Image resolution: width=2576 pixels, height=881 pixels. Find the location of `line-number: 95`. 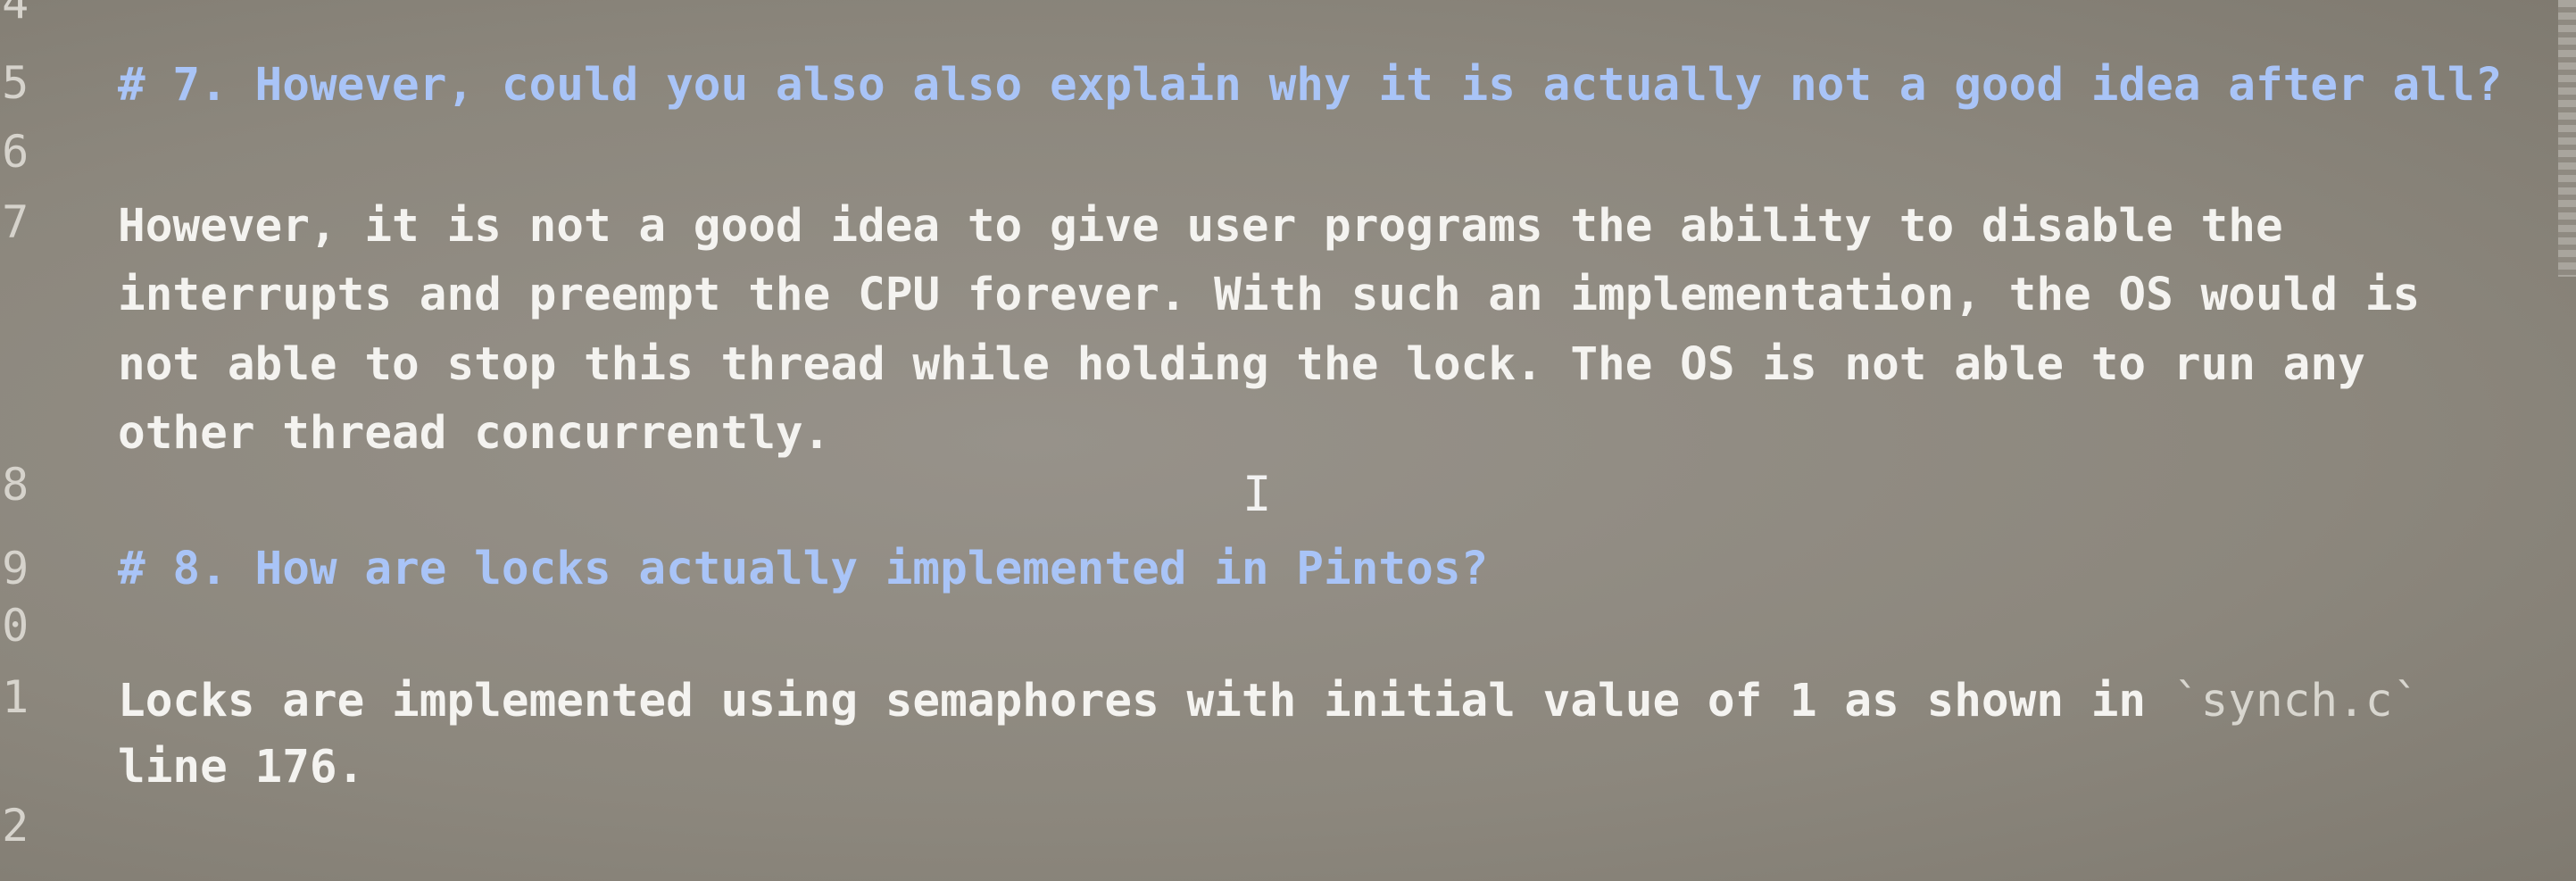

line-number: 95 is located at coordinates (15, 83).